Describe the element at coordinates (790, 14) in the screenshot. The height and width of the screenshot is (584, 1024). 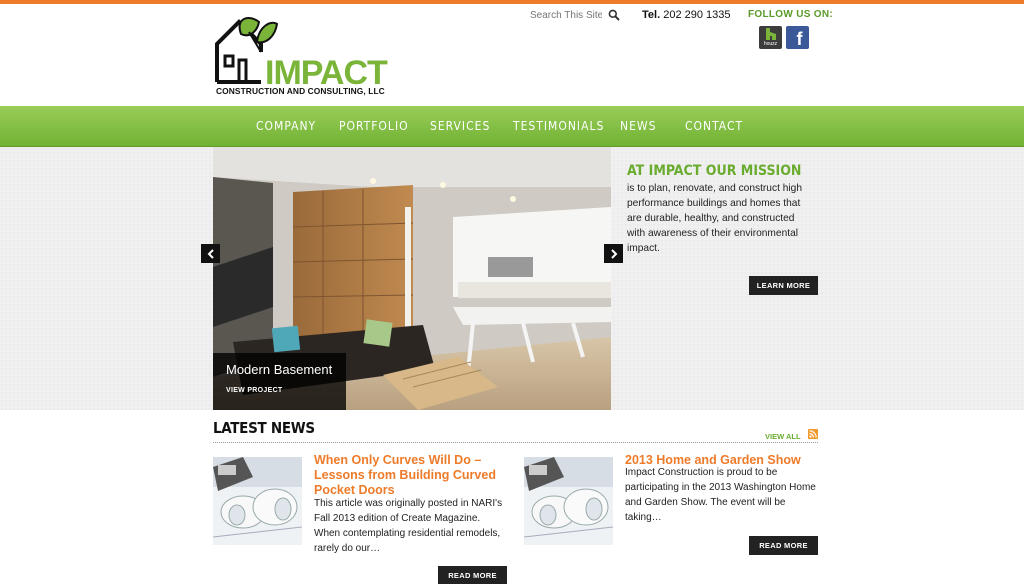
I see `follow-us-label: FOLLOW US ON:` at that location.